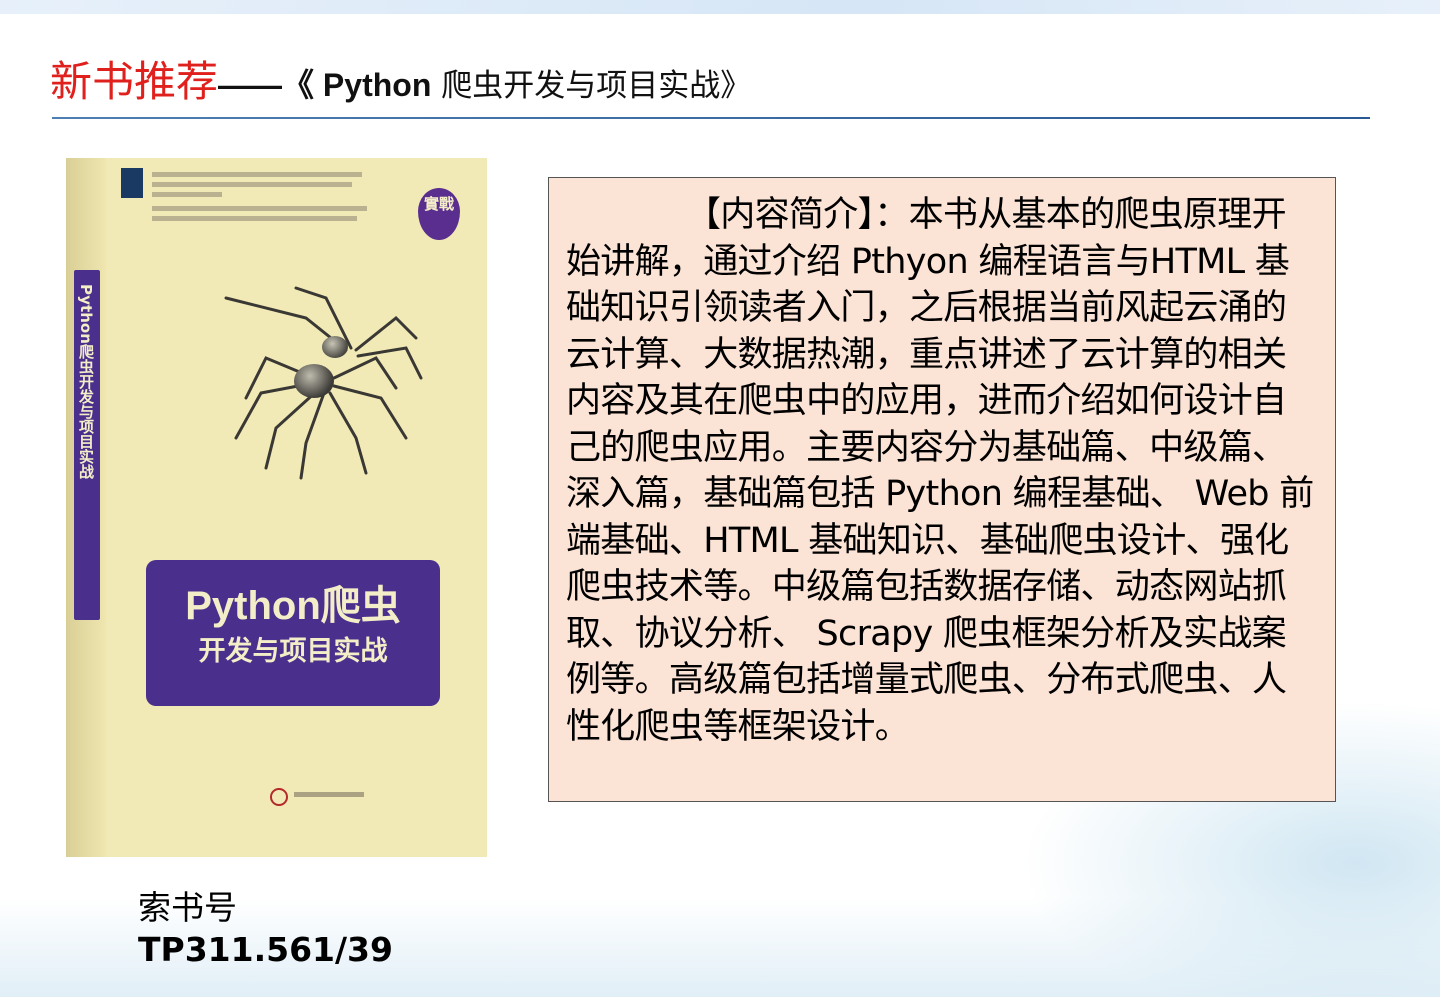  What do you see at coordinates (132, 183) in the screenshot?
I see `publisher-logo-icon` at bounding box center [132, 183].